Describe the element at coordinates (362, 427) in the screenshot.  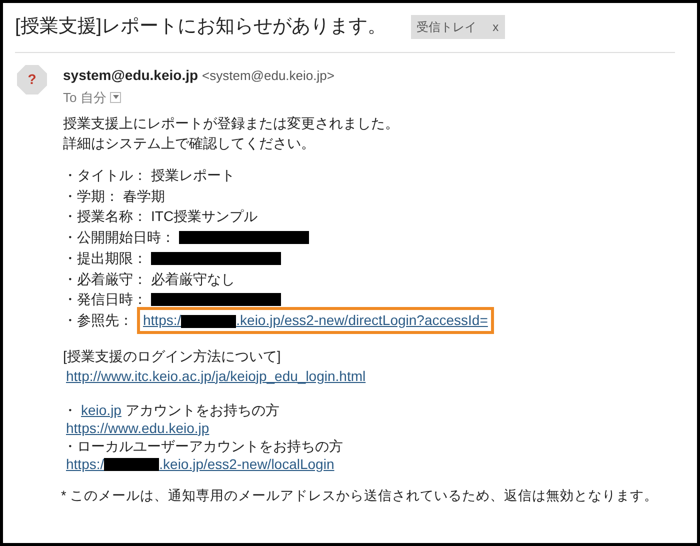
I see `edu-login-link: https://www.edu.keio.jp` at that location.